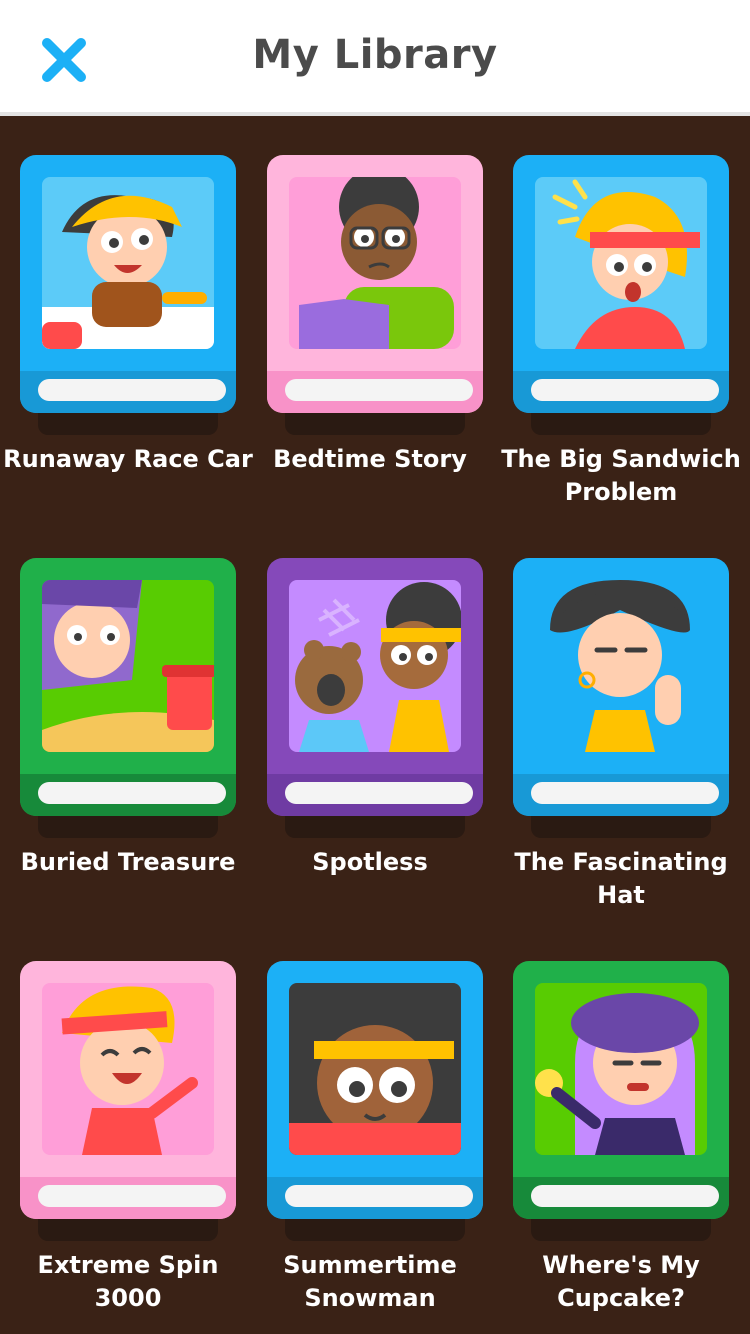  Describe the element at coordinates (370, 862) in the screenshot. I see `book-title: Spotless` at that location.